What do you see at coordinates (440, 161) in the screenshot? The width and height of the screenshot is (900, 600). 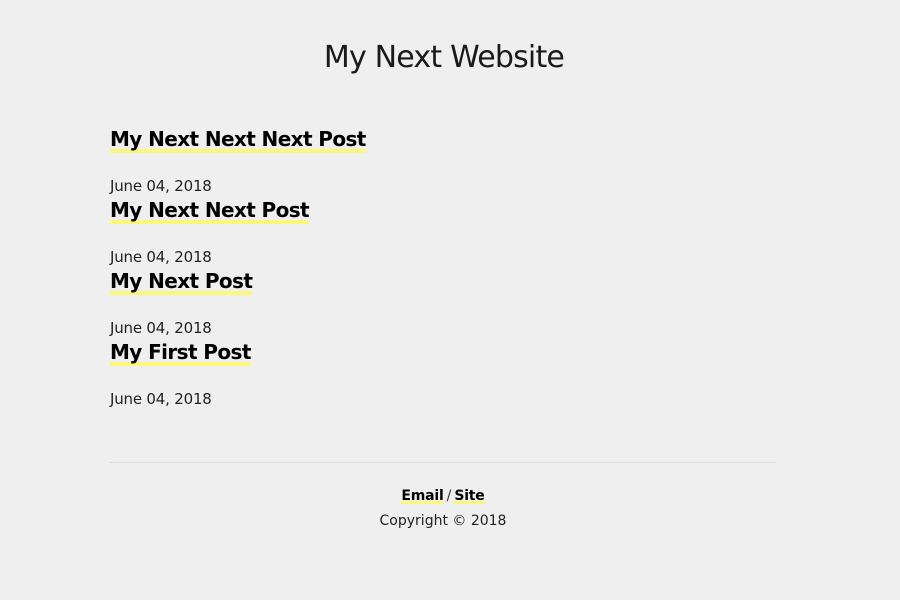 I see `post-item: My Next Next Next Post June 04, 2018` at bounding box center [440, 161].